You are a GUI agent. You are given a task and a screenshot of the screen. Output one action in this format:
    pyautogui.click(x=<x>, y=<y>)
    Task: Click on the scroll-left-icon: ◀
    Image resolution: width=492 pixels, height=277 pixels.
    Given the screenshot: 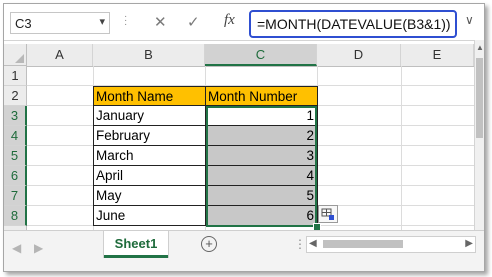 What is the action you would take?
    pyautogui.click(x=313, y=243)
    